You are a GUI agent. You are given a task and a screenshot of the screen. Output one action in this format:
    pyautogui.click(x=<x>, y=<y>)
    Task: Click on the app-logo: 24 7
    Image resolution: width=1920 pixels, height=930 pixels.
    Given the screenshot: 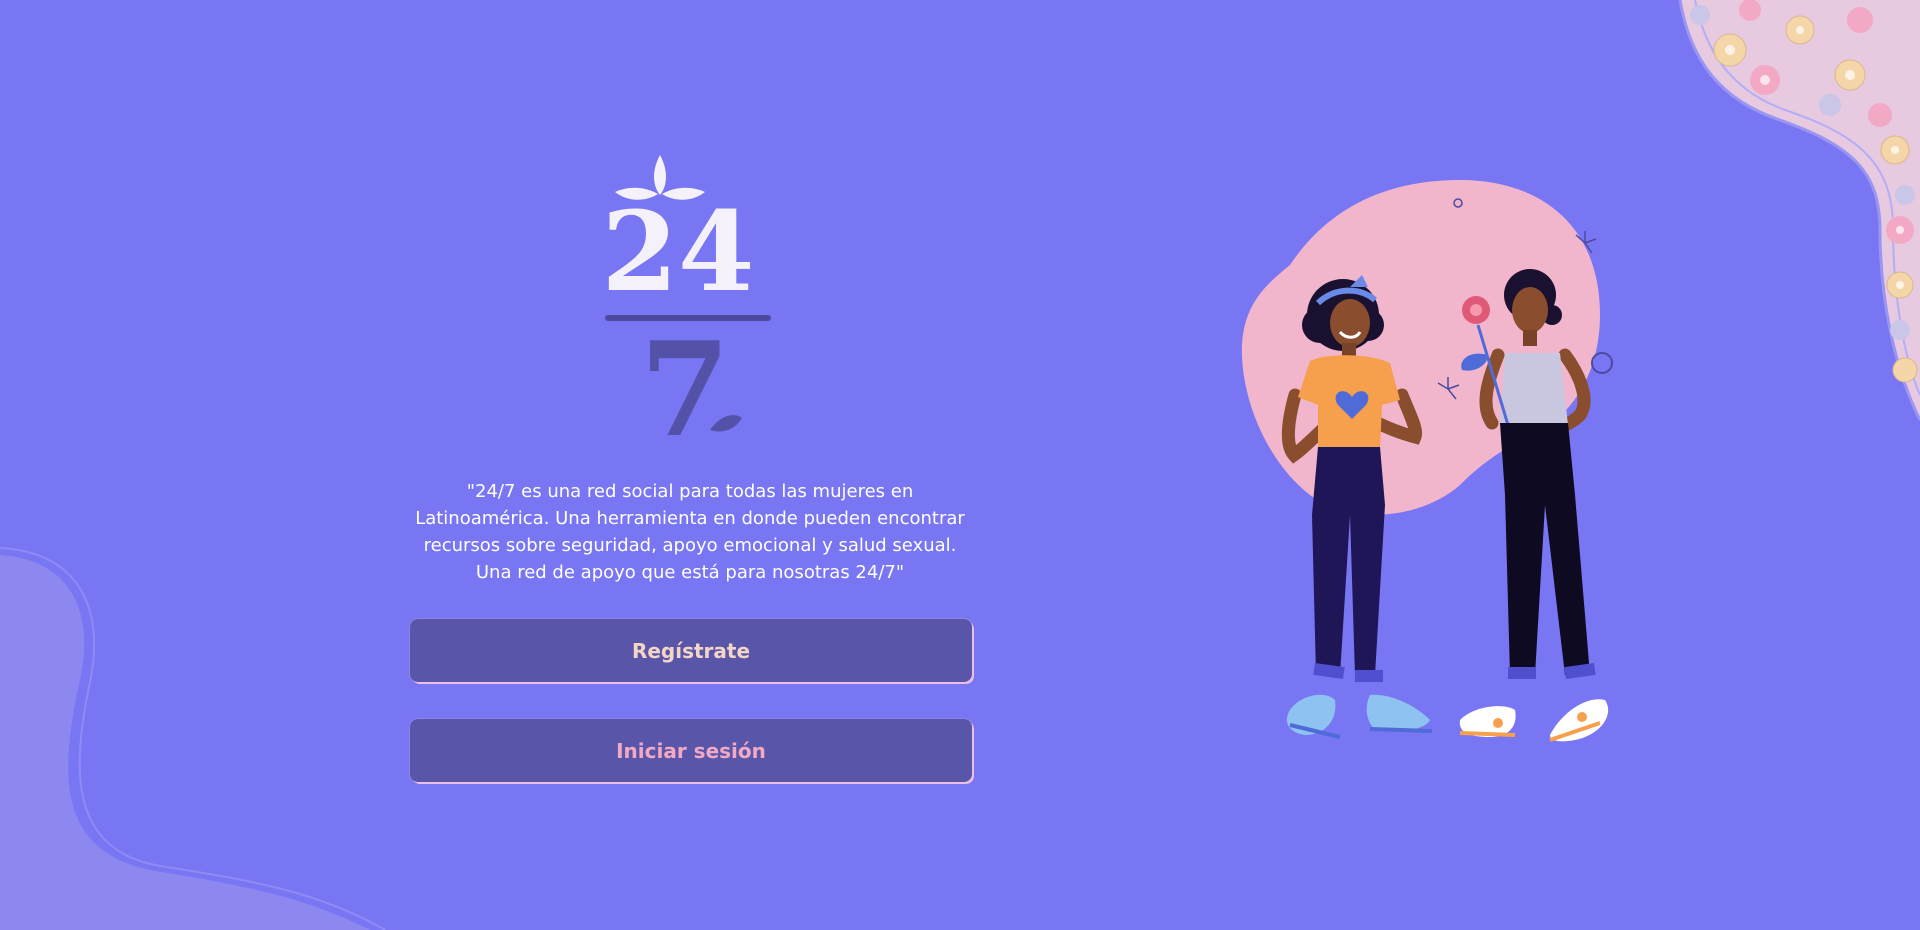 What is the action you would take?
    pyautogui.click(x=686, y=302)
    